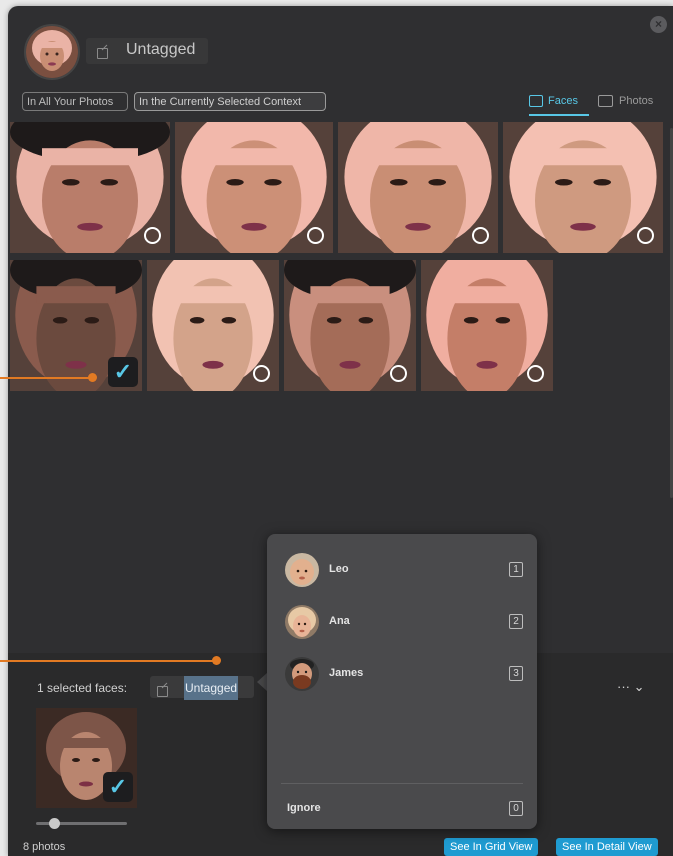  What do you see at coordinates (605, 101) in the screenshot?
I see `photo-icon` at bounding box center [605, 101].